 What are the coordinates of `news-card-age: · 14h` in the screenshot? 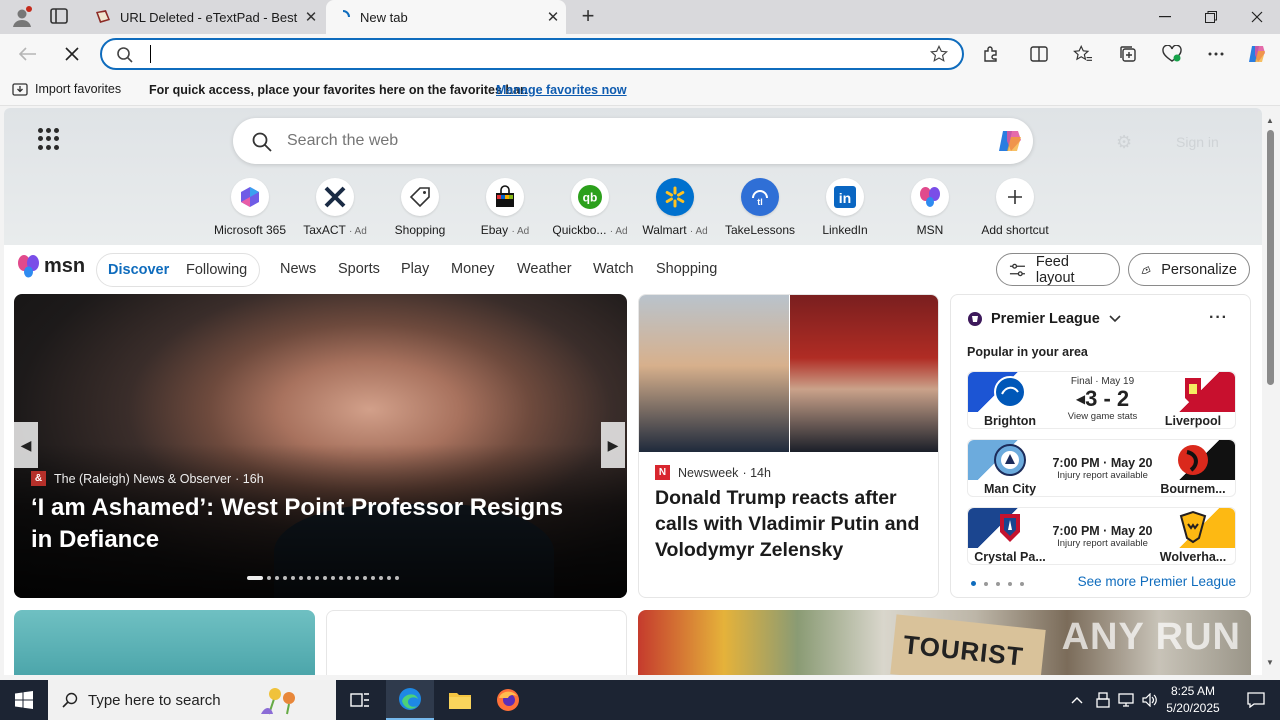 It's located at (756, 472).